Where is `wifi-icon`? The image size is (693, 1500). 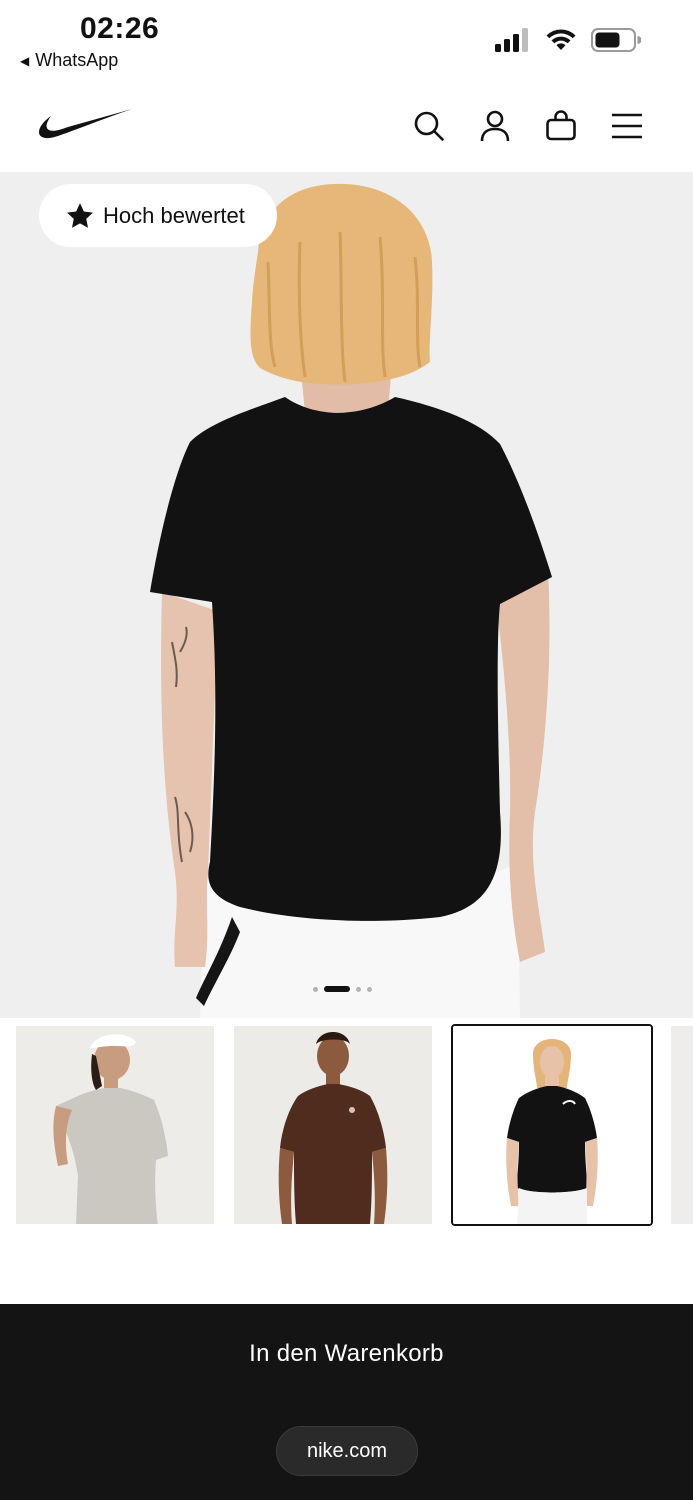
wifi-icon is located at coordinates (561, 39).